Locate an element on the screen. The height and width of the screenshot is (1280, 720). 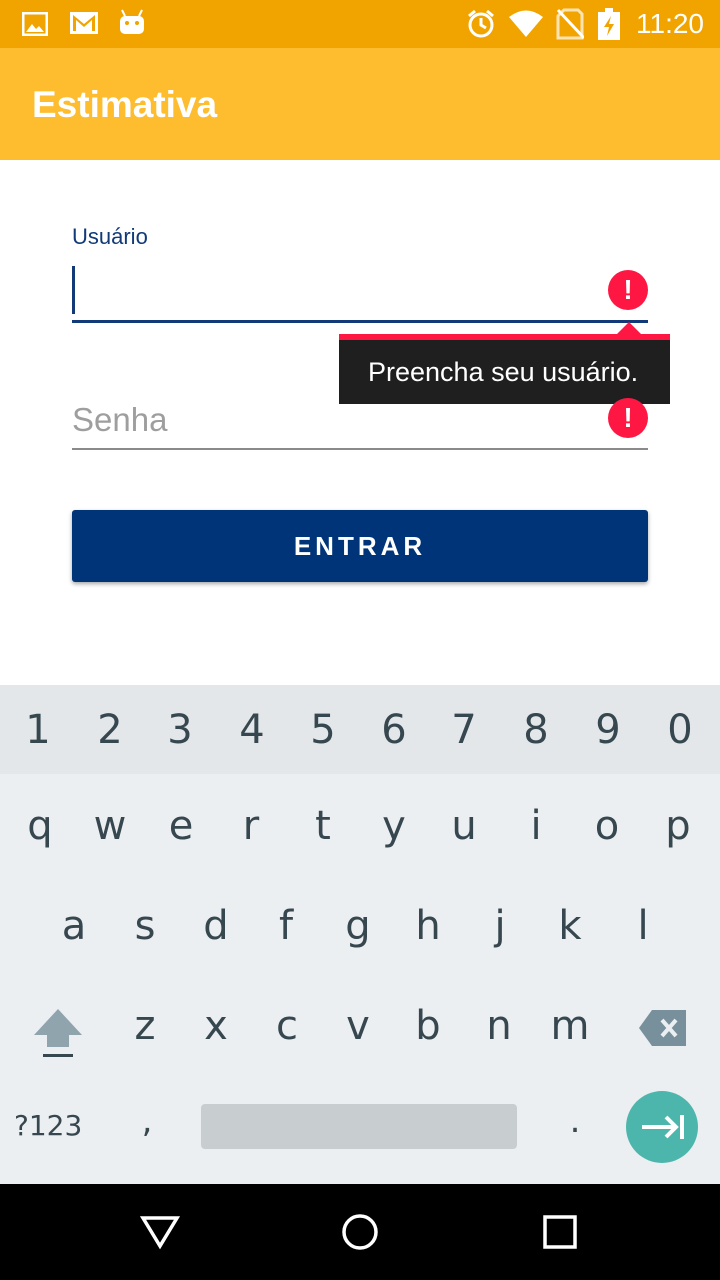
key-4: 4 is located at coordinates (252, 730).